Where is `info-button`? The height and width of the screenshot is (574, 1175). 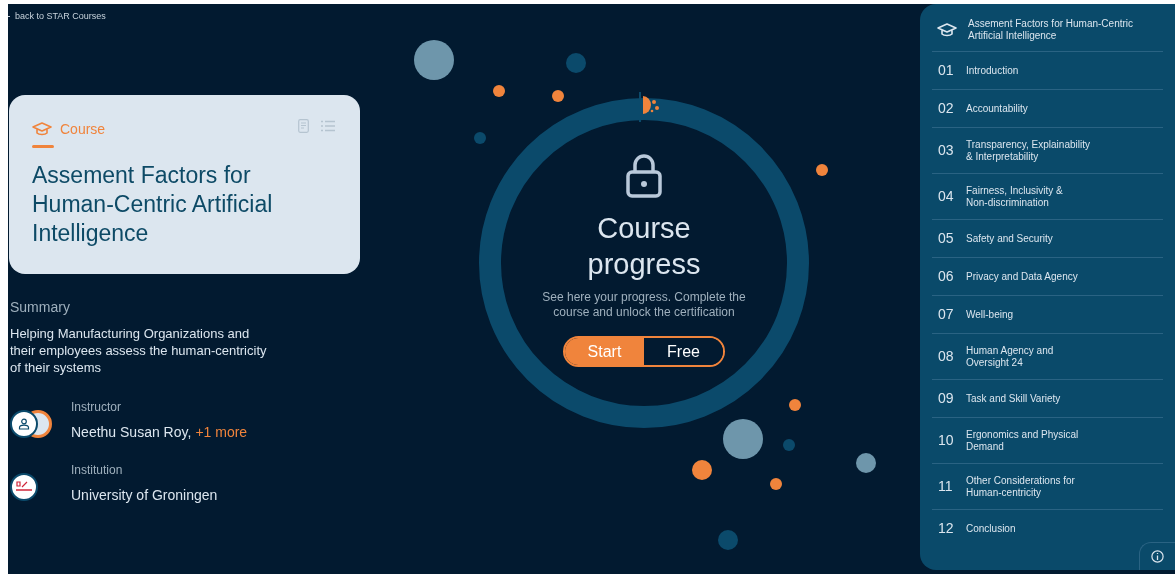
info-button is located at coordinates (1157, 556).